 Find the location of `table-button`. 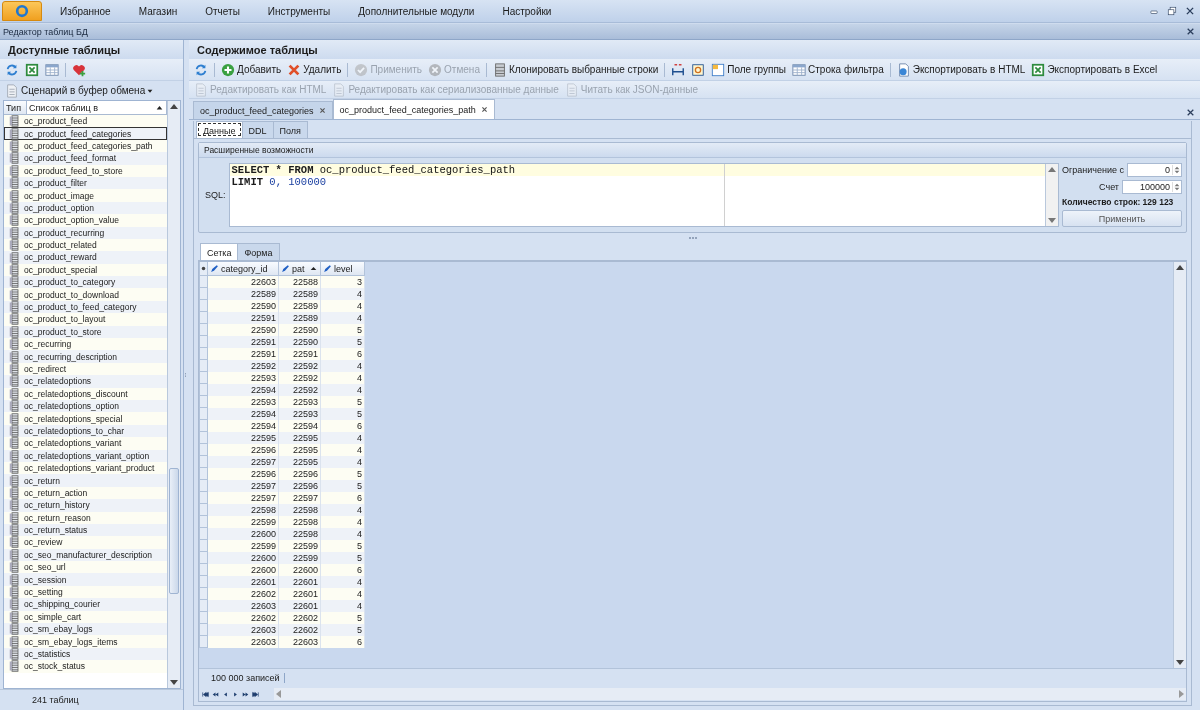

table-button is located at coordinates (52, 69).